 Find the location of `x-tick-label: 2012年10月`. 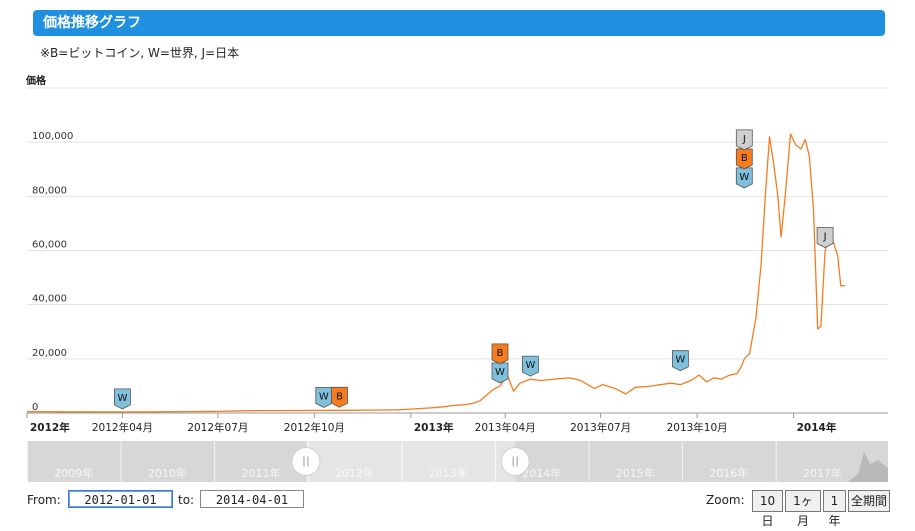

x-tick-label: 2012年10月 is located at coordinates (314, 427).